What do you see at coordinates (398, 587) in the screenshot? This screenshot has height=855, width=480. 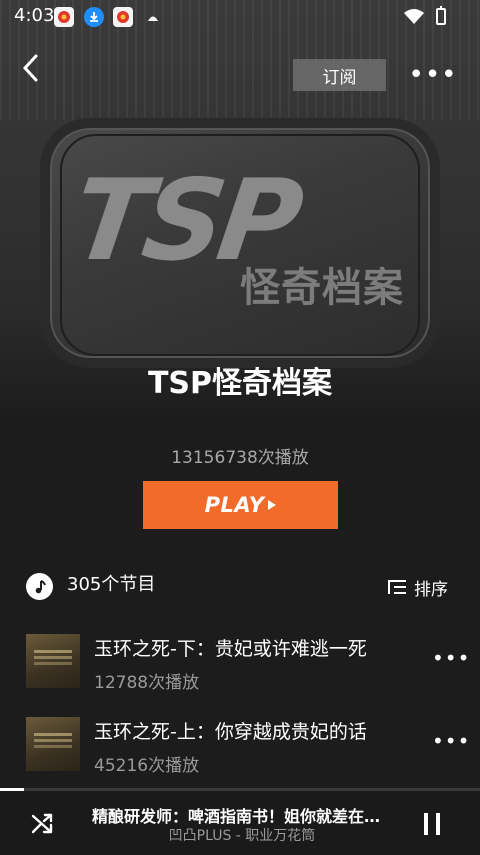 I see `sort-icon` at bounding box center [398, 587].